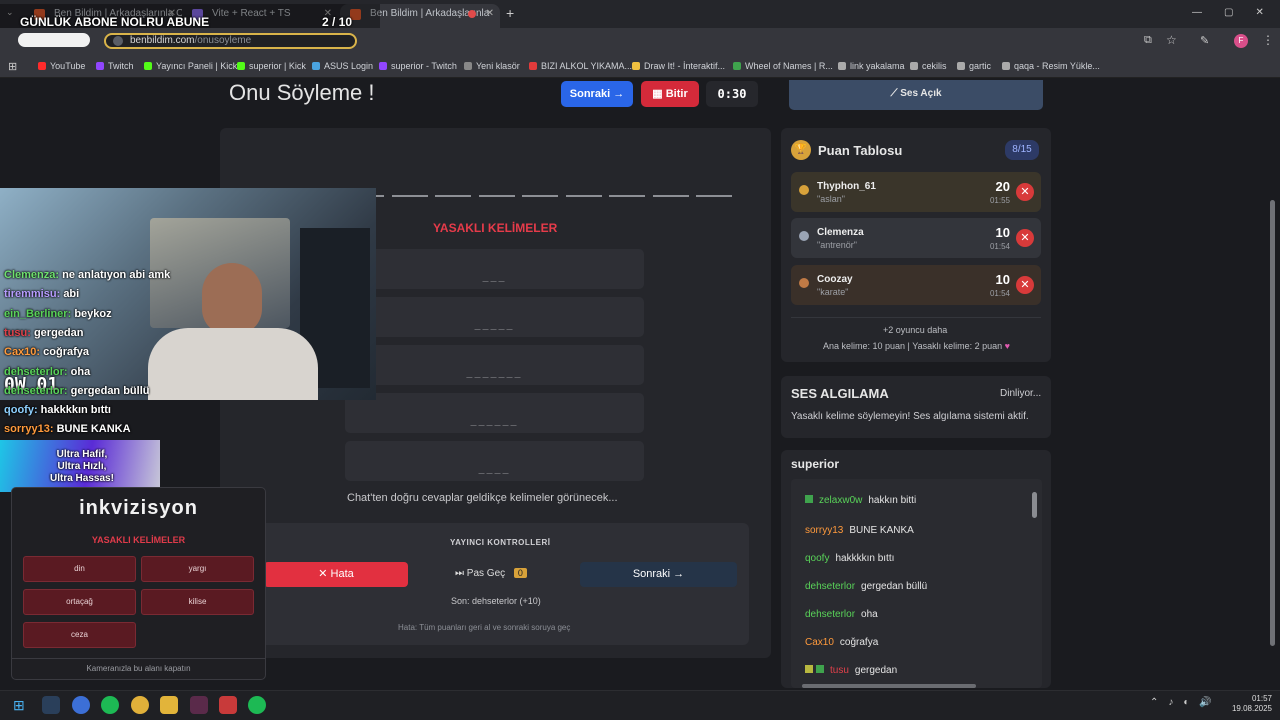 This screenshot has height=720, width=1280. I want to click on windows-start-icon: ⊞, so click(19, 705).